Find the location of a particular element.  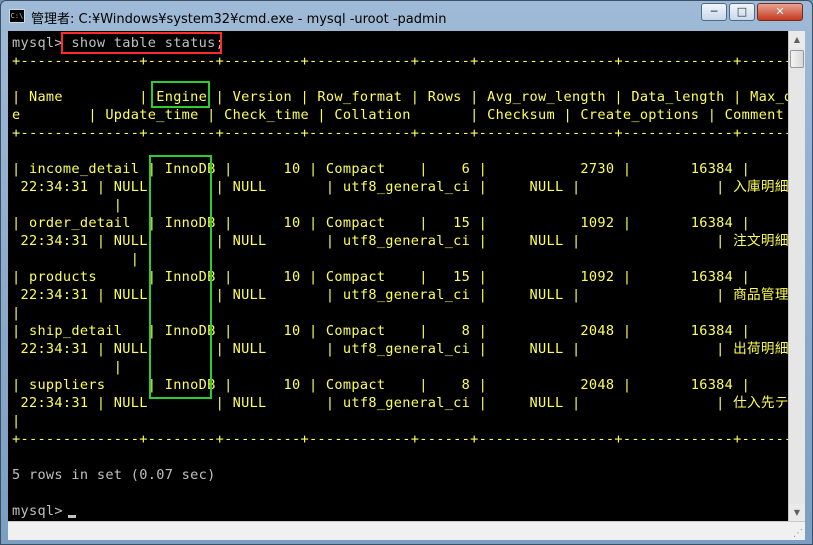

close-button: ✕ is located at coordinates (780, 12).